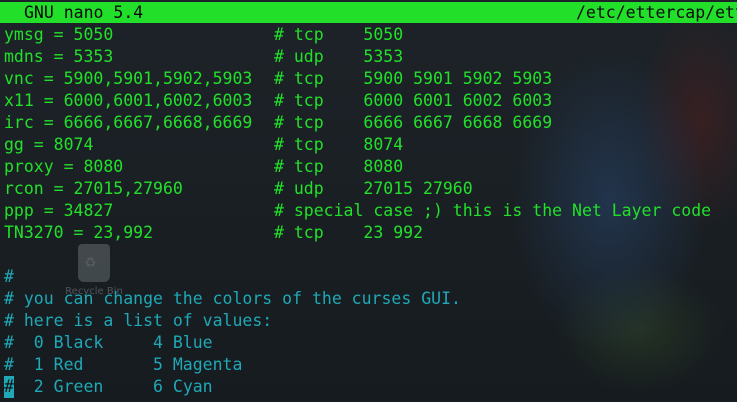 This screenshot has height=402, width=737. Describe the element at coordinates (413, 100) in the screenshot. I see `config-comment: # tcp 6000 6001 6002 6003` at that location.